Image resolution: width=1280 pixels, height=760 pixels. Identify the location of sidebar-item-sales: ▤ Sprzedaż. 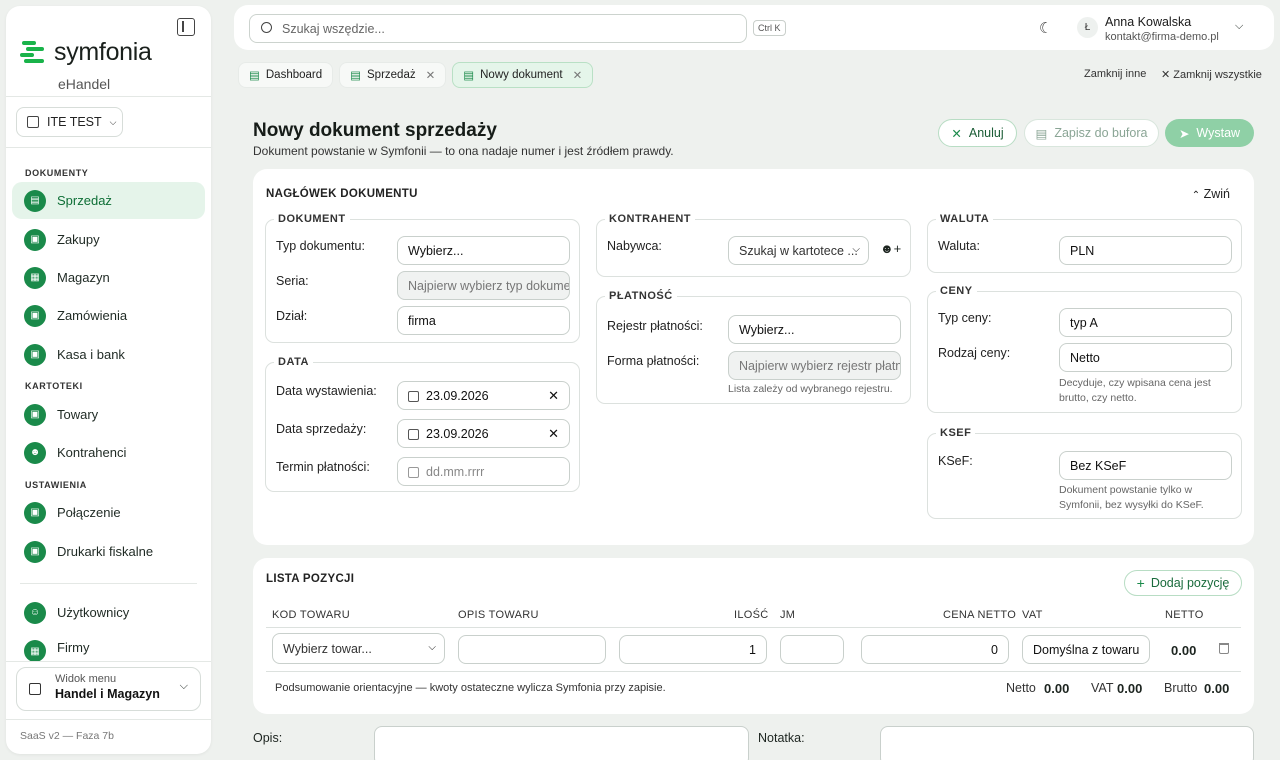
(108, 200).